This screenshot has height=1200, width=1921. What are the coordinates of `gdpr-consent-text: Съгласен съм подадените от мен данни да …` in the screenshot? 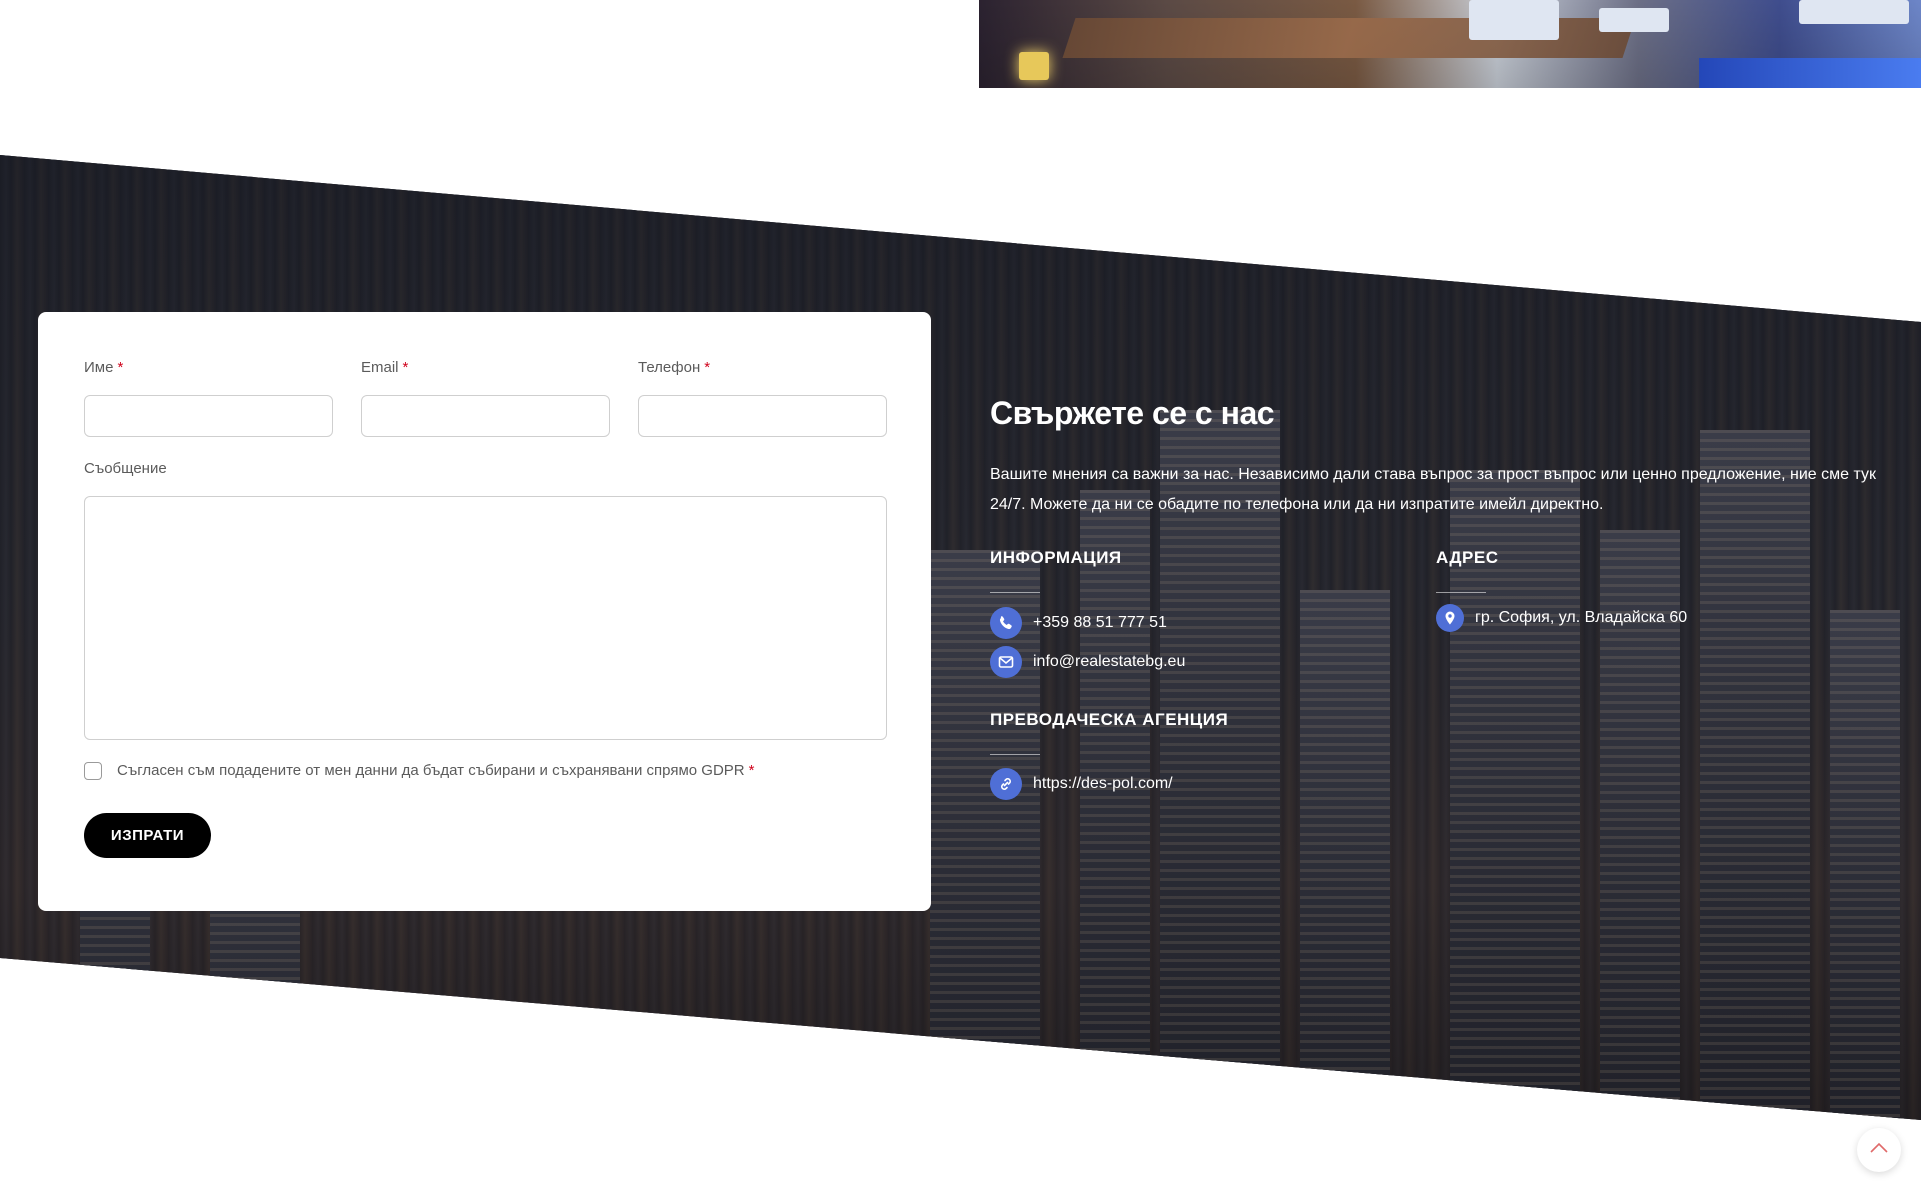 It's located at (431, 770).